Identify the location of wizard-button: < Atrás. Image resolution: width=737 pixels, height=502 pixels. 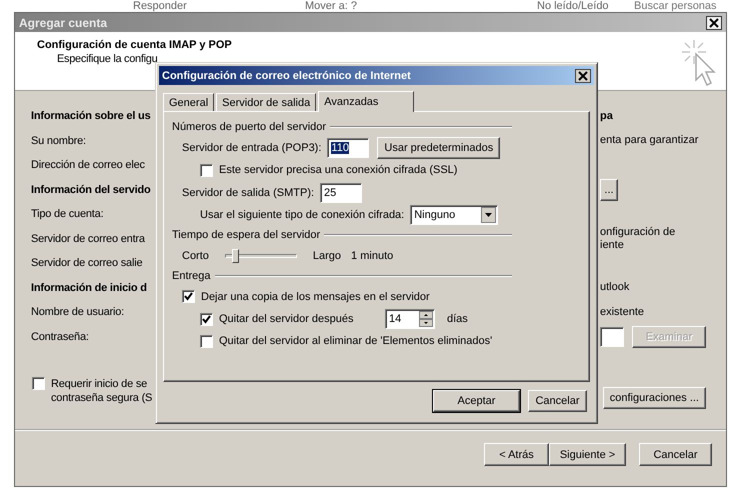
(516, 454).